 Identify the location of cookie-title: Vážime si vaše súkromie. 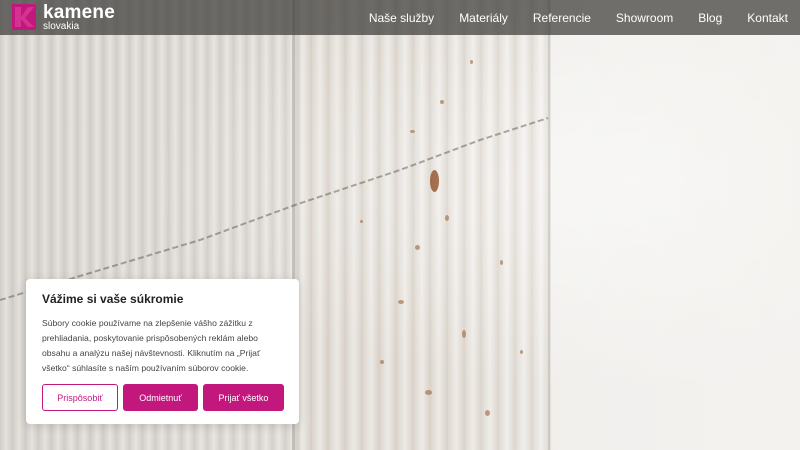
(113, 299).